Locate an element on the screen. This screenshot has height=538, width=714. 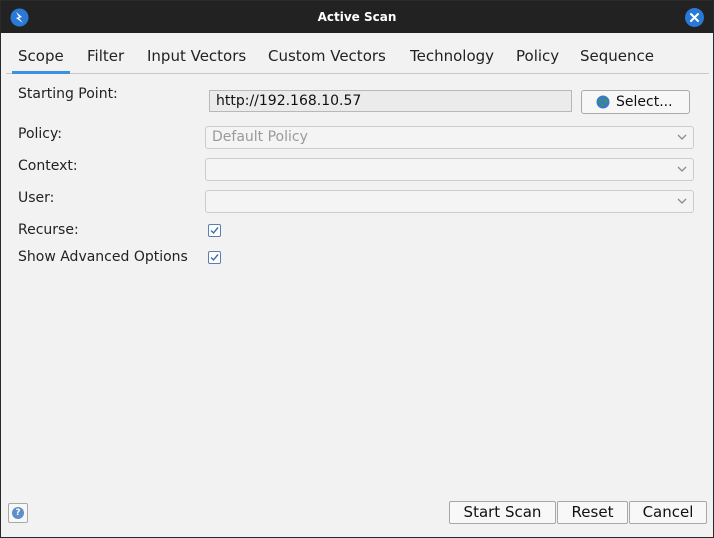
recurse-label: Recurse: is located at coordinates (48, 230).